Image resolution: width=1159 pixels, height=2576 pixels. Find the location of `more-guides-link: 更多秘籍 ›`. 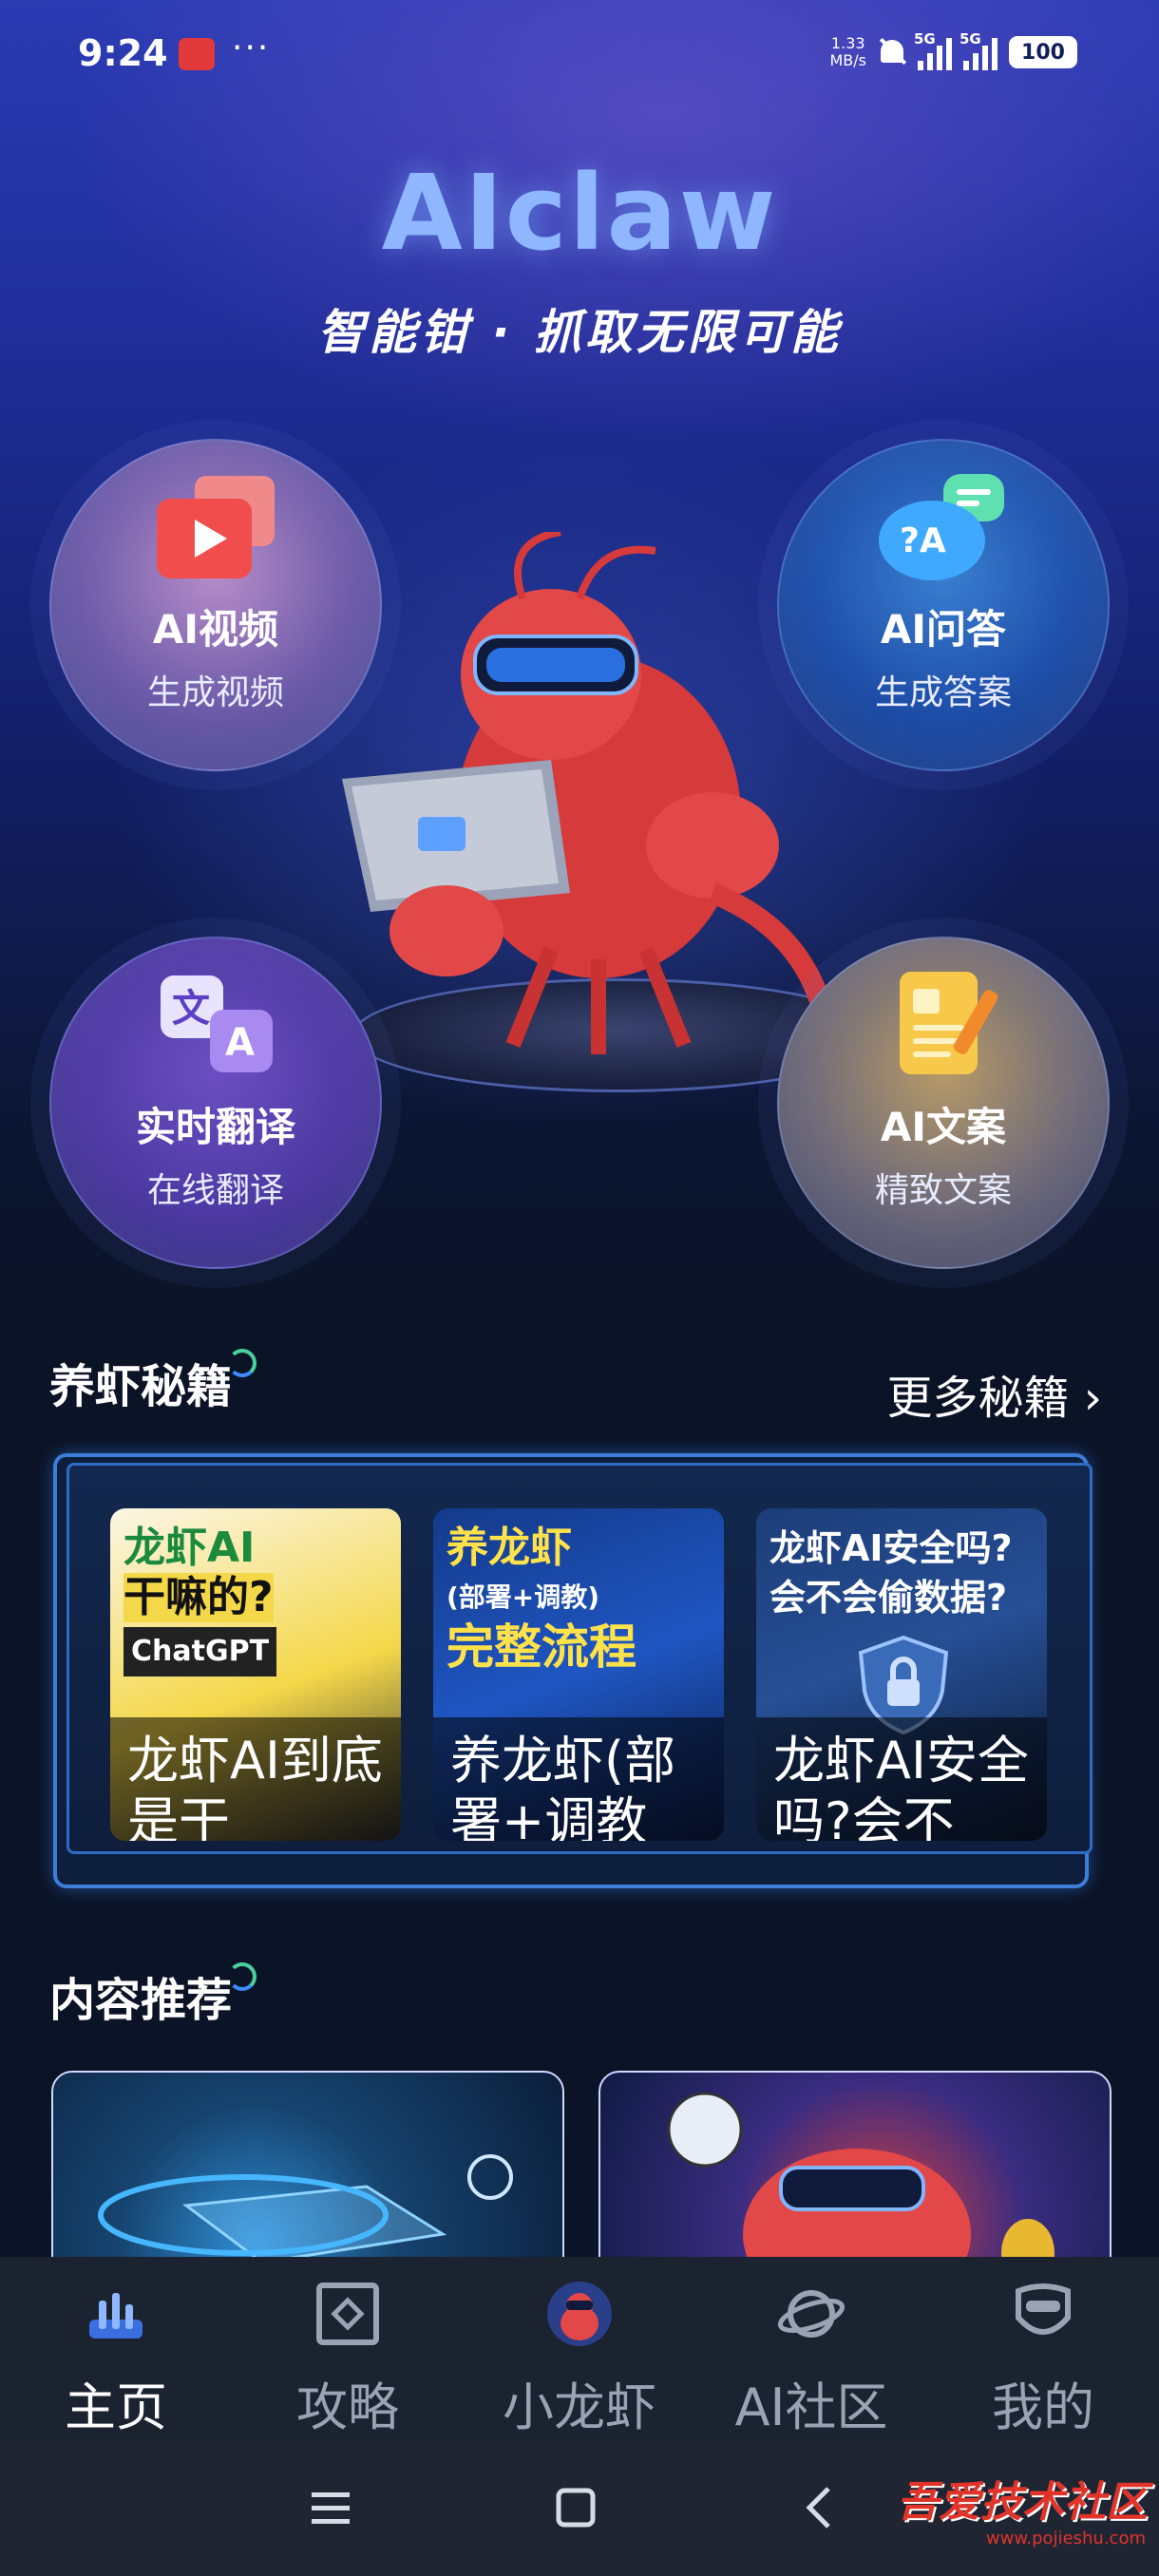

more-guides-link: 更多秘籍 › is located at coordinates (994, 1393).